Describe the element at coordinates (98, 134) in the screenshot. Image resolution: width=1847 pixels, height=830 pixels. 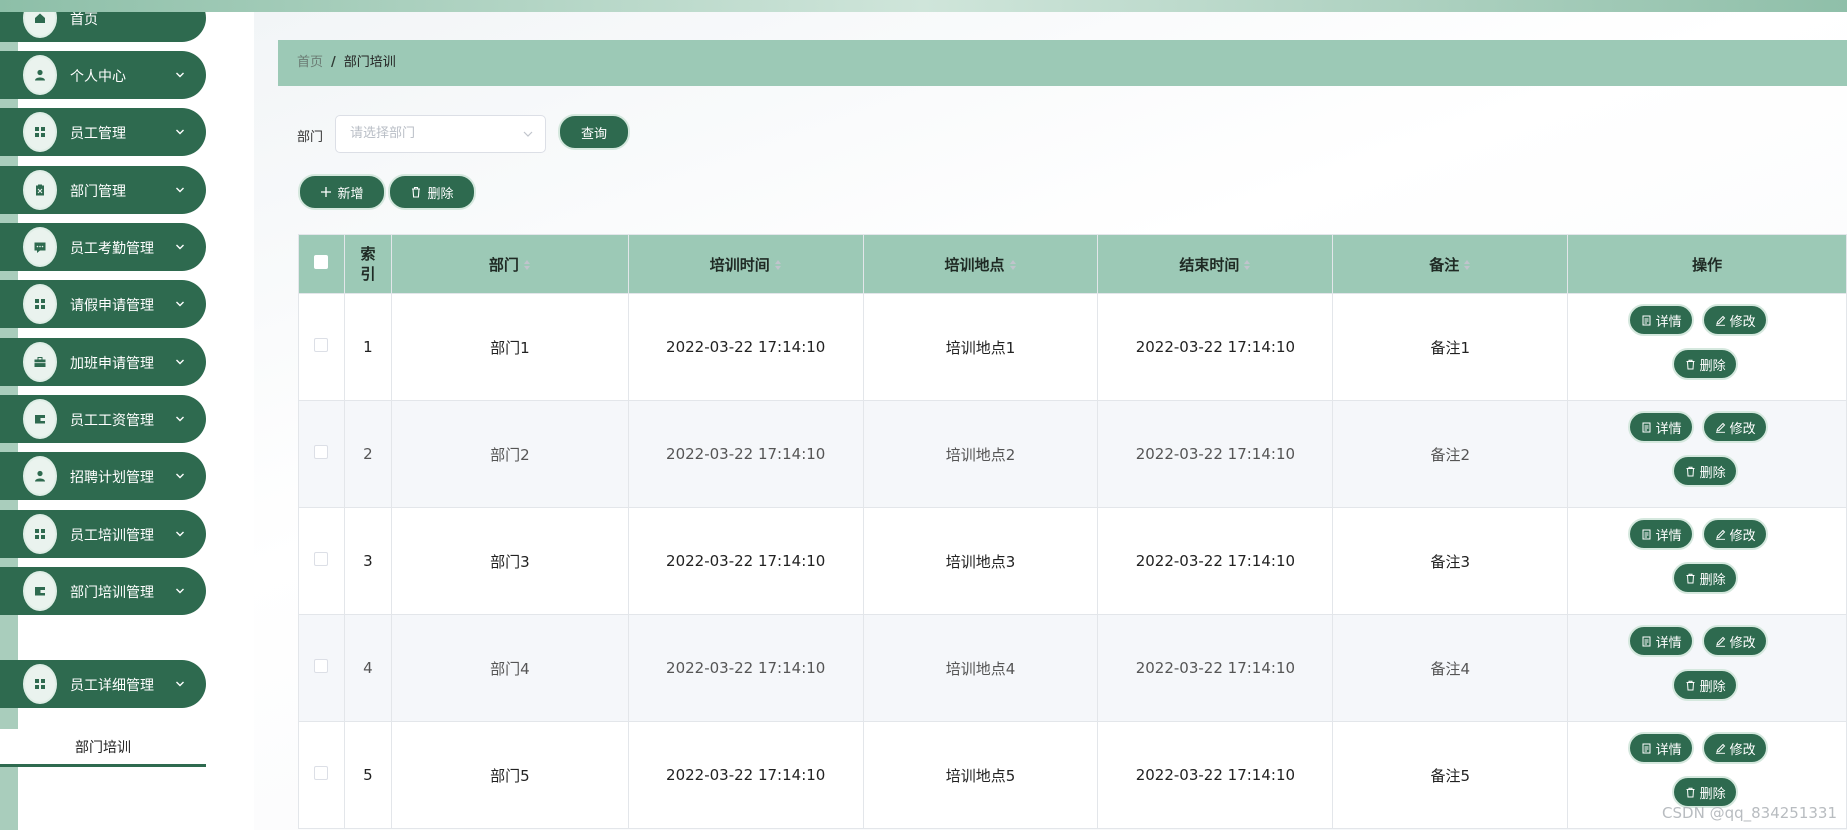
I see `sidebar-item-label: 员工管理` at that location.